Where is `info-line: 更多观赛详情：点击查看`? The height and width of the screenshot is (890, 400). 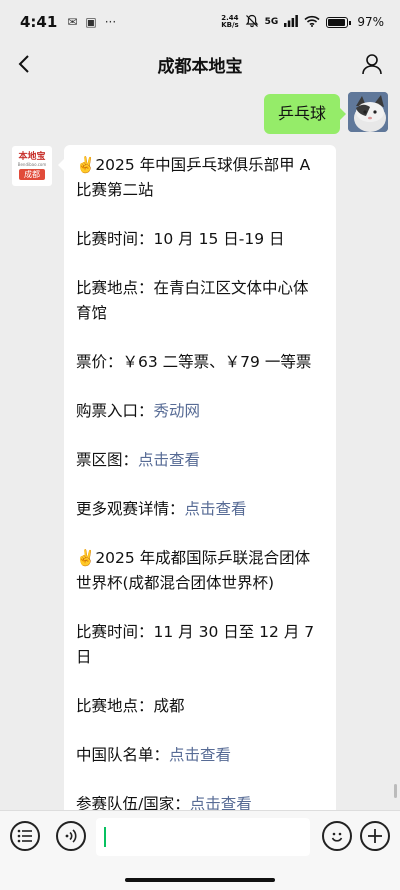 info-line: 更多观赛详情：点击查看 is located at coordinates (200, 509).